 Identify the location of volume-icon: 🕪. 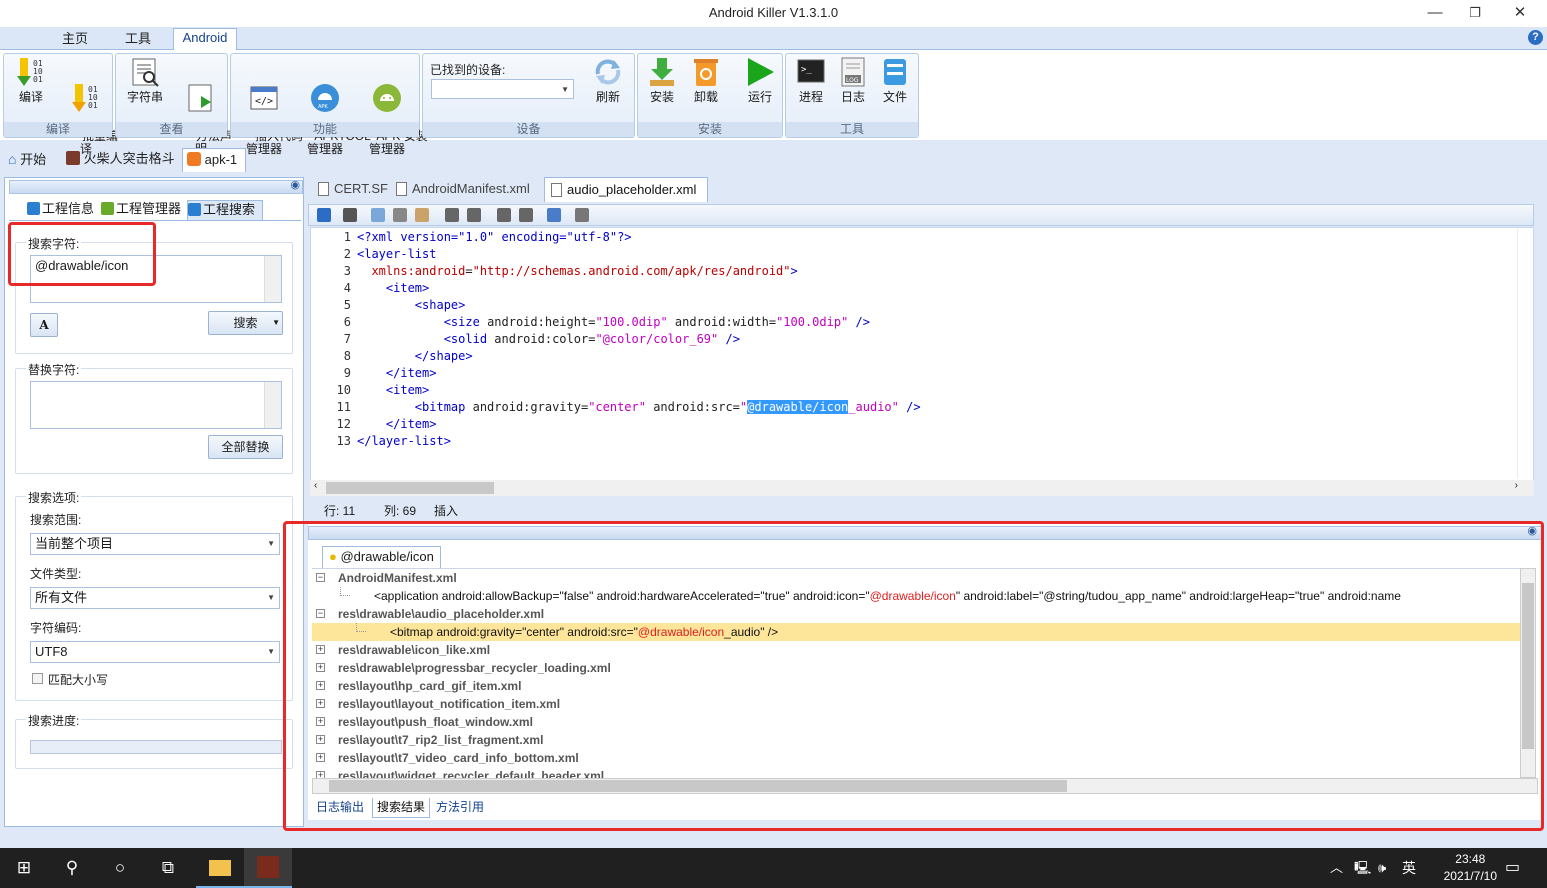
(1382, 868).